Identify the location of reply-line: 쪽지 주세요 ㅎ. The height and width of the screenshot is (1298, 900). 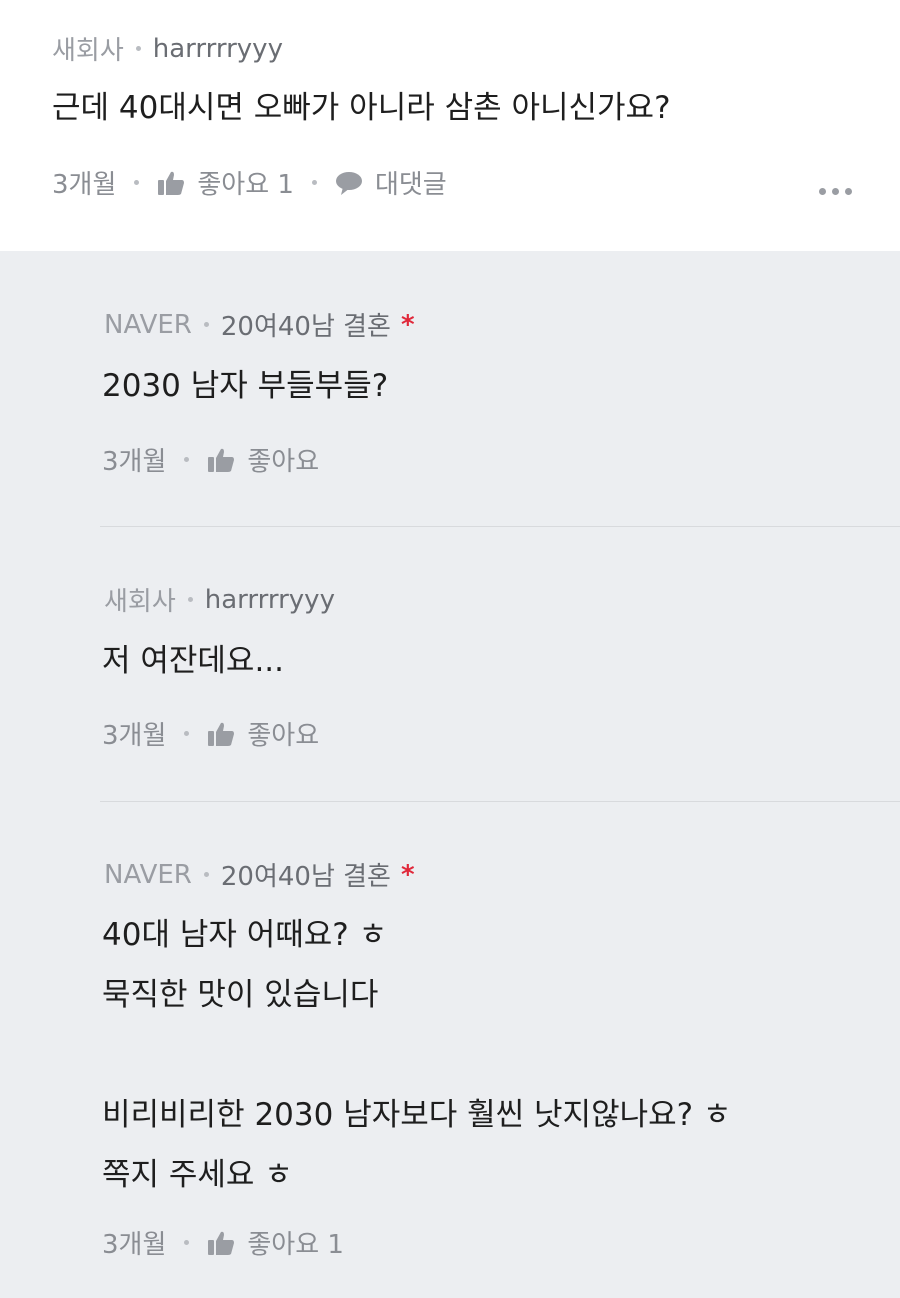
(197, 1175).